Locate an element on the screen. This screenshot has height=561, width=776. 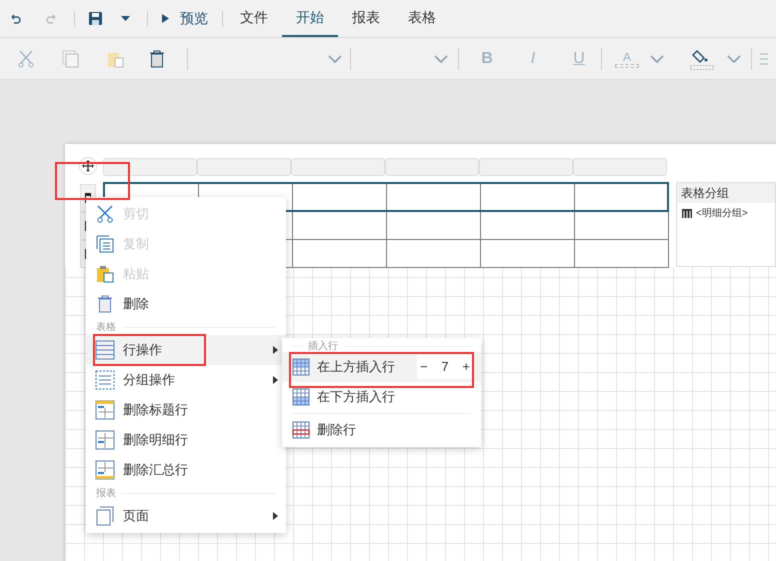
section-label: 报表 is located at coordinates (106, 493).